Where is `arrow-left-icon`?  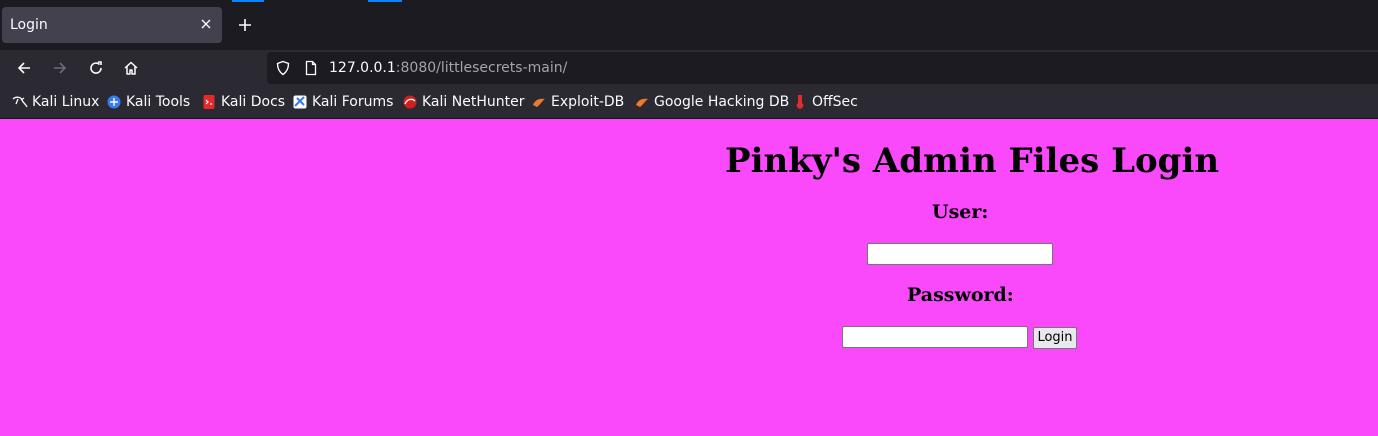 arrow-left-icon is located at coordinates (24, 68).